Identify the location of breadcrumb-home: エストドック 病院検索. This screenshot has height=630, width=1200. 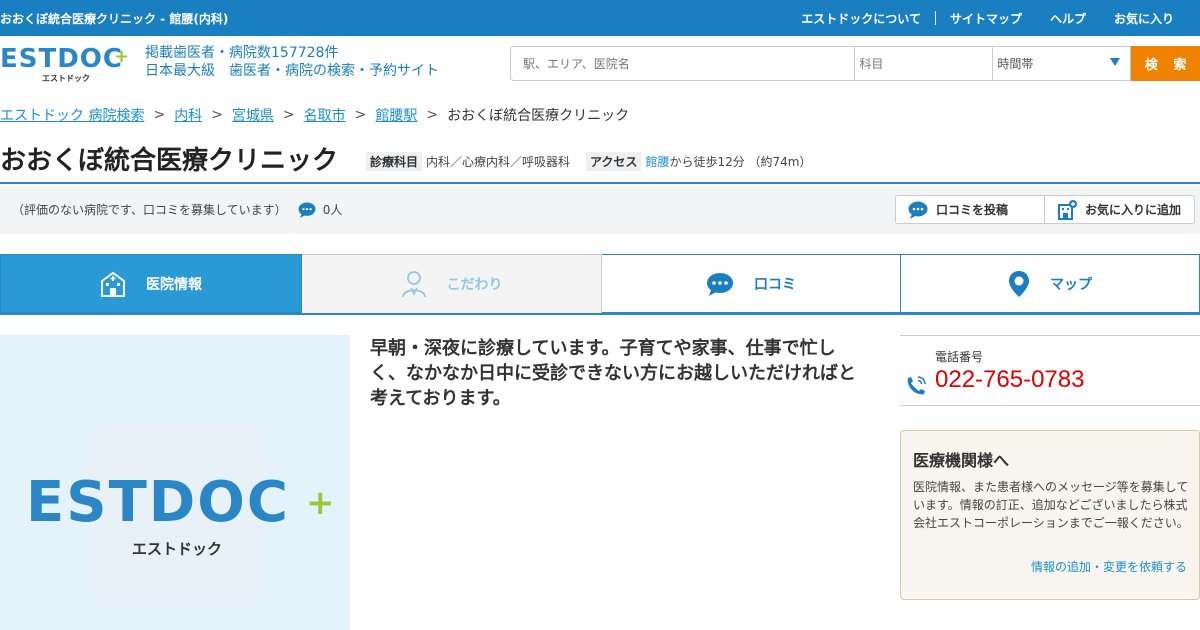
(72, 115).